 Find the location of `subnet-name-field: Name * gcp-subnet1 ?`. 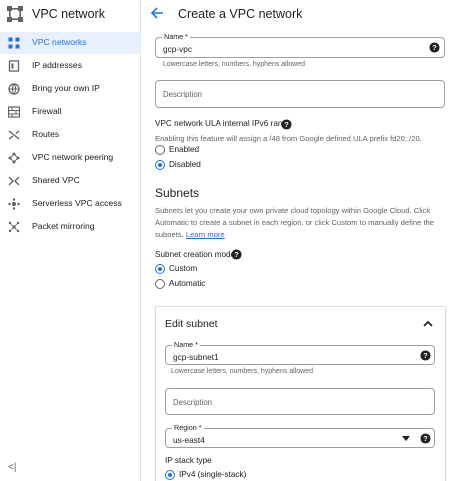

subnet-name-field: Name * gcp-subnet1 ? is located at coordinates (300, 352).